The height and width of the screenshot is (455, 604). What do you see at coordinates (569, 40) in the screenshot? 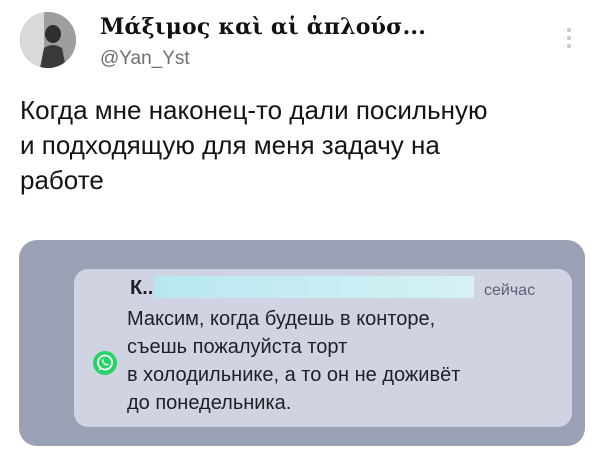
I see `more-options-icon` at bounding box center [569, 40].